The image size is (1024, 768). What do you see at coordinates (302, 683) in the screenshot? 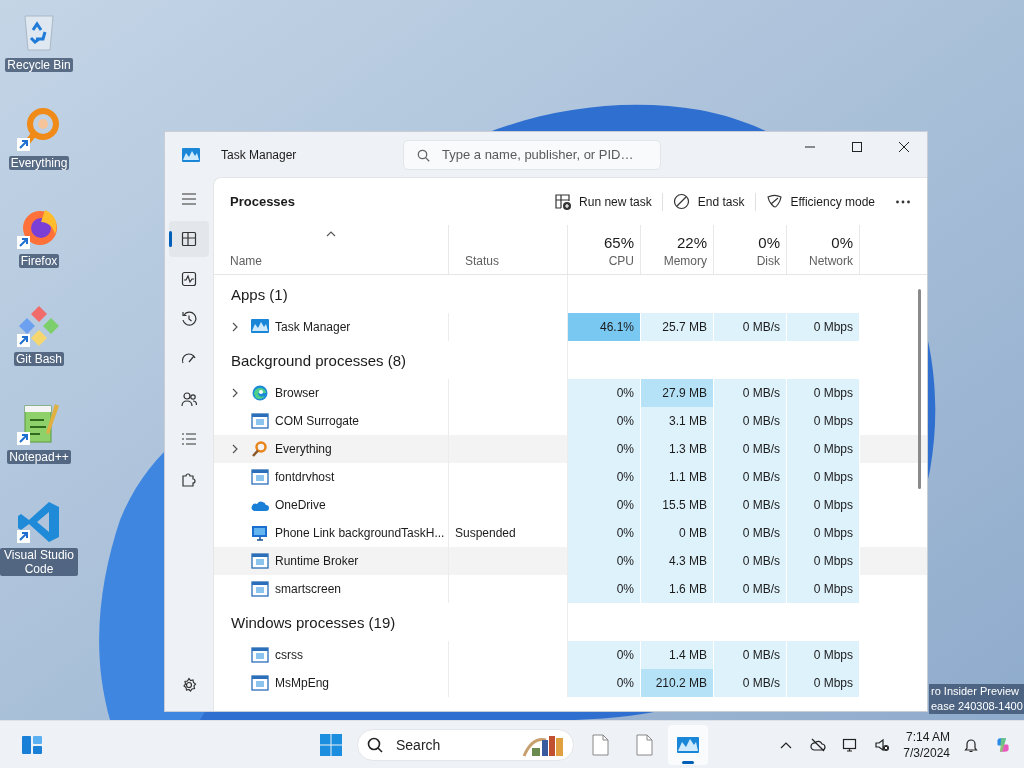
I see `process-name: MsMpEng` at bounding box center [302, 683].